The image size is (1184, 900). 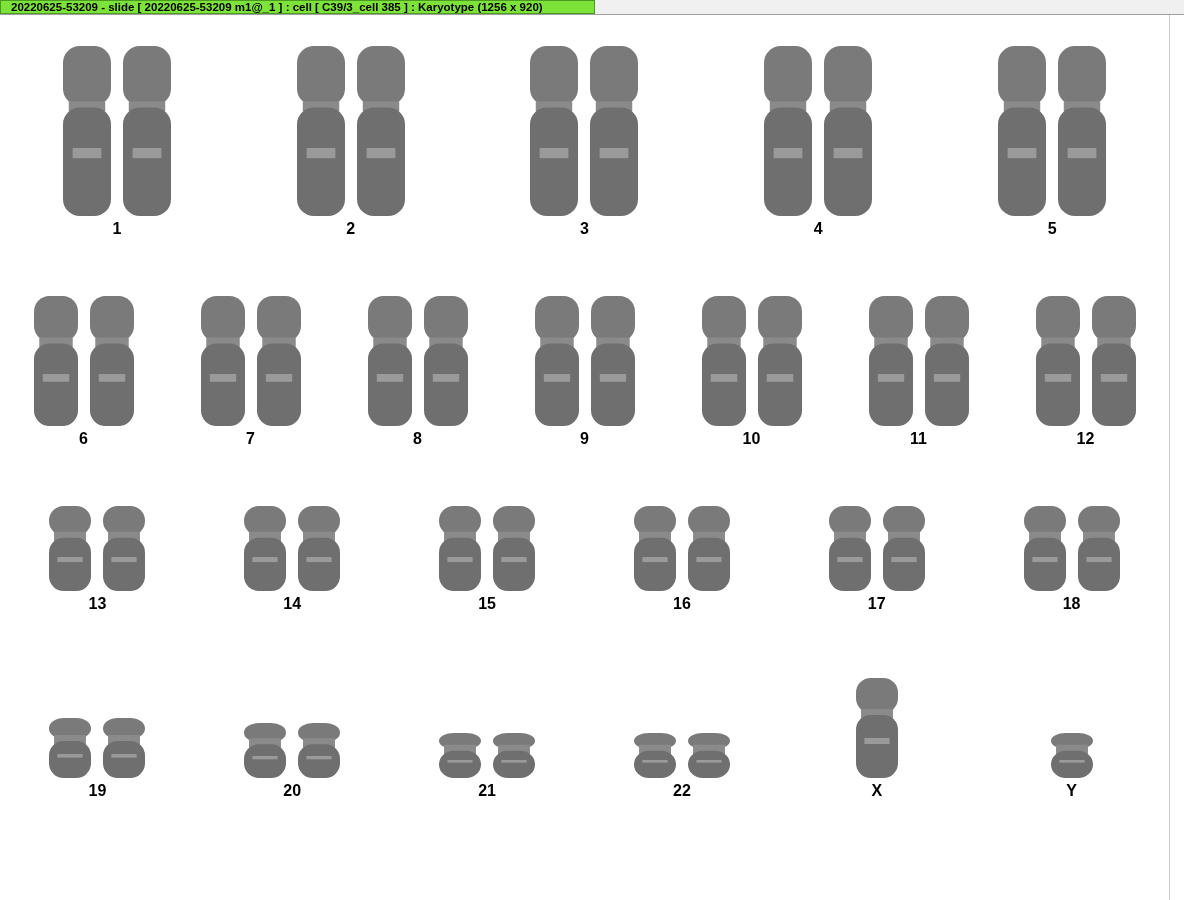 I want to click on chromosome-label: 13, so click(x=97, y=604).